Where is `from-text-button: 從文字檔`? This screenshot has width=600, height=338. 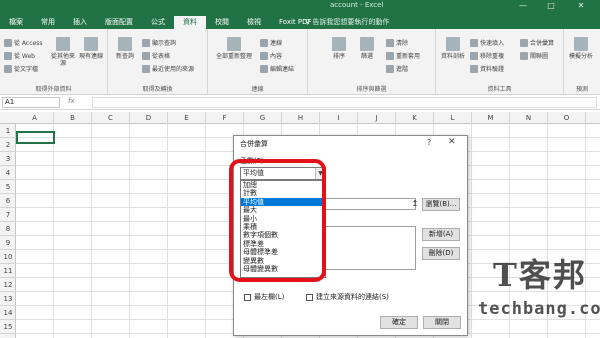
from-text-button: 從文字檔 is located at coordinates (21, 68).